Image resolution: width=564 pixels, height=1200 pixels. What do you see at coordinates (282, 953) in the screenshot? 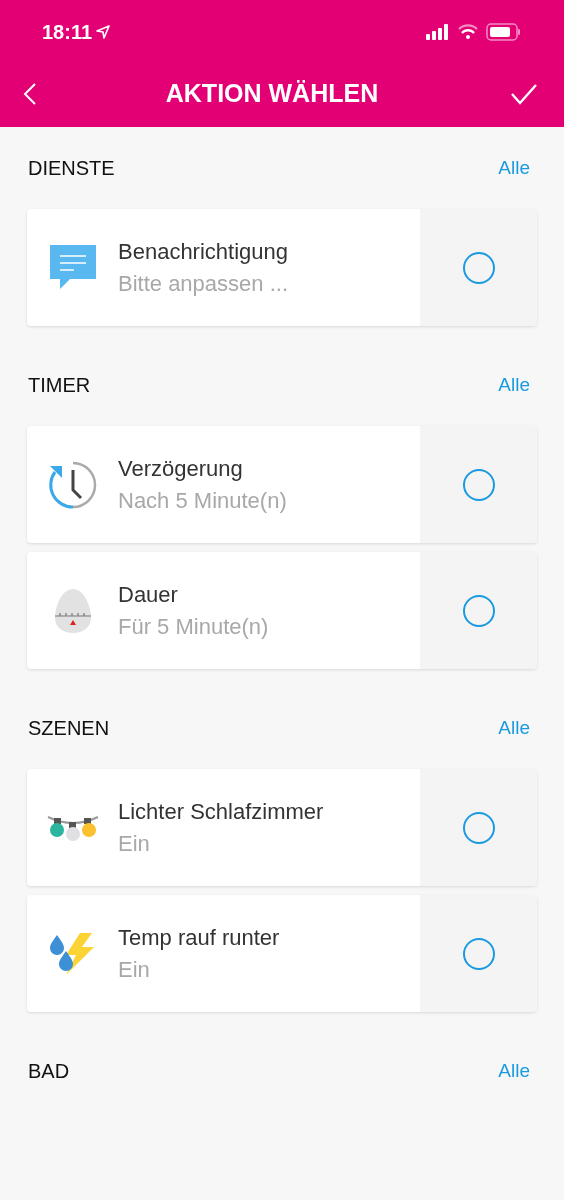
I see `action-card: Temp rauf runter Ein` at bounding box center [282, 953].